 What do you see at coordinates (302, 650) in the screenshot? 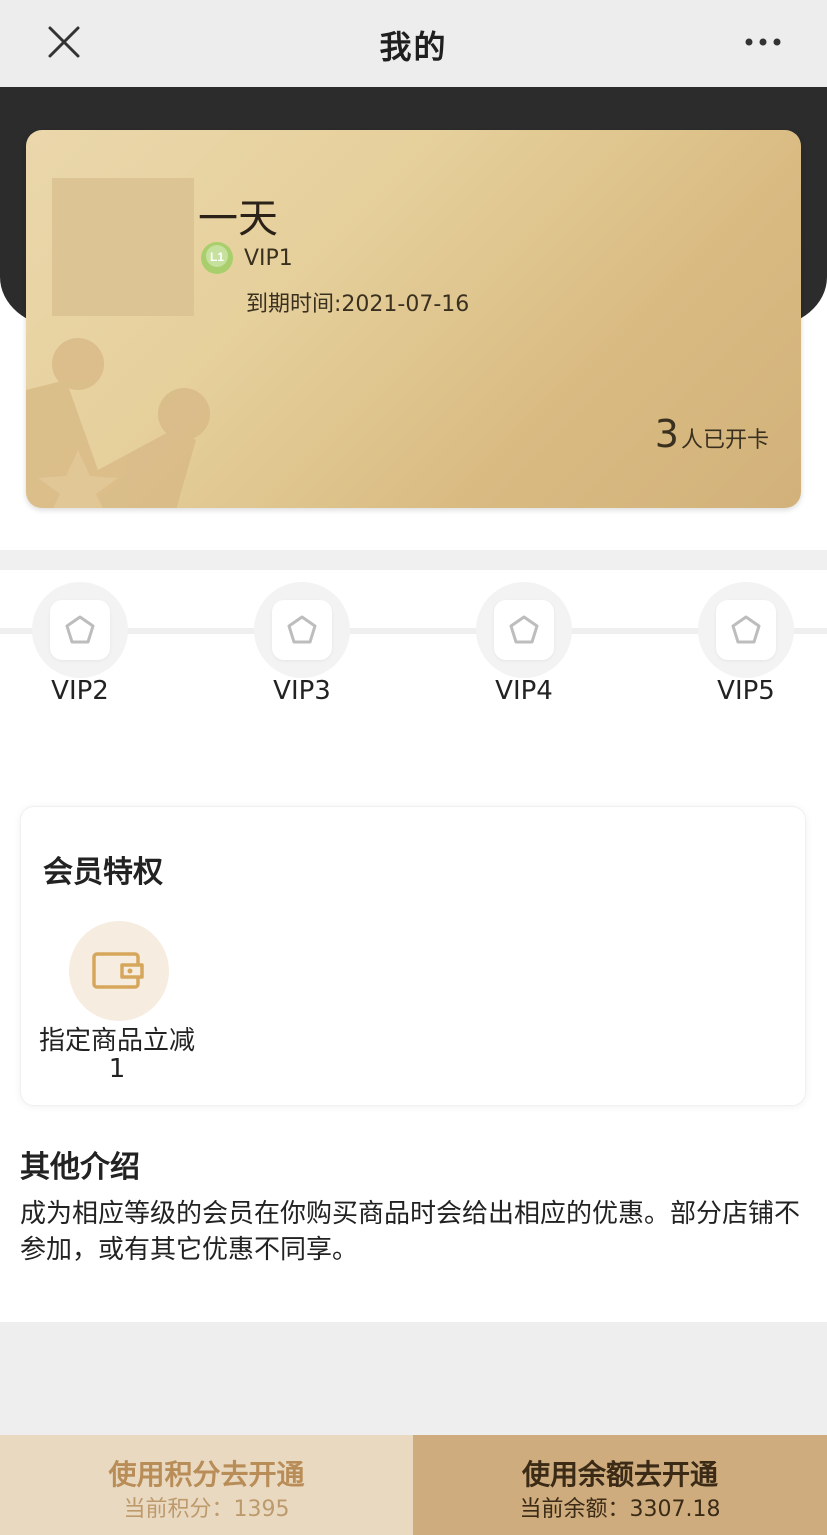
I see `level-node-vip3: VIP3` at bounding box center [302, 650].